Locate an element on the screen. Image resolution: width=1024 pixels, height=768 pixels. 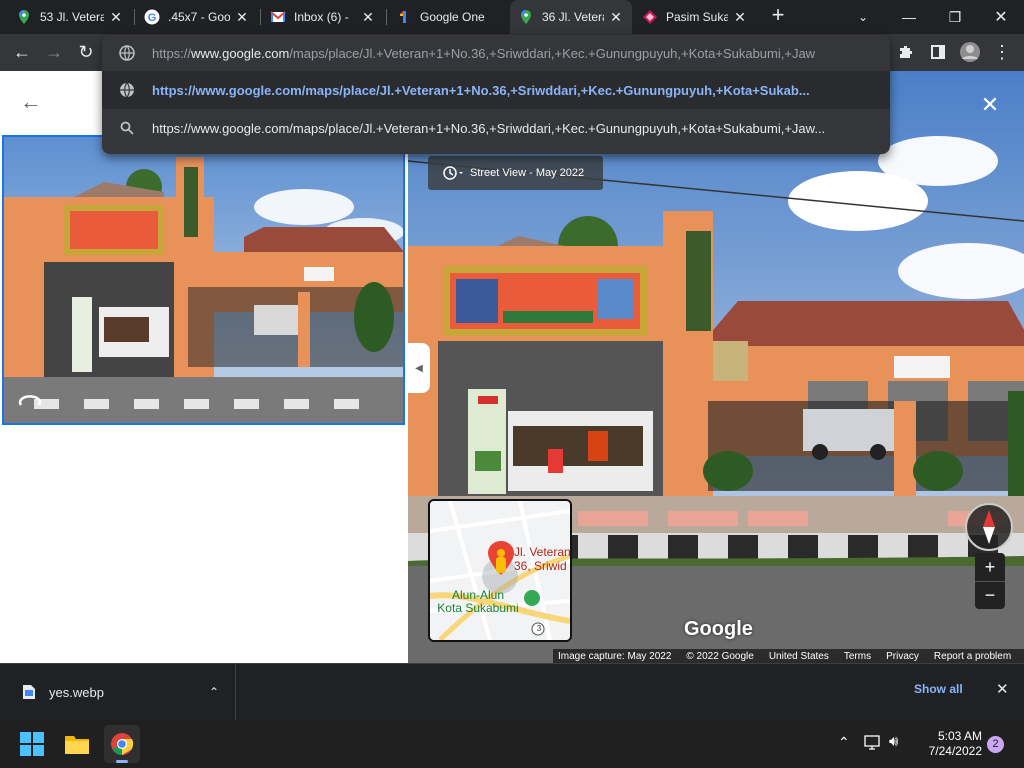
mini-map-poi-line2: Kota Sukabumi is located at coordinates (478, 608).